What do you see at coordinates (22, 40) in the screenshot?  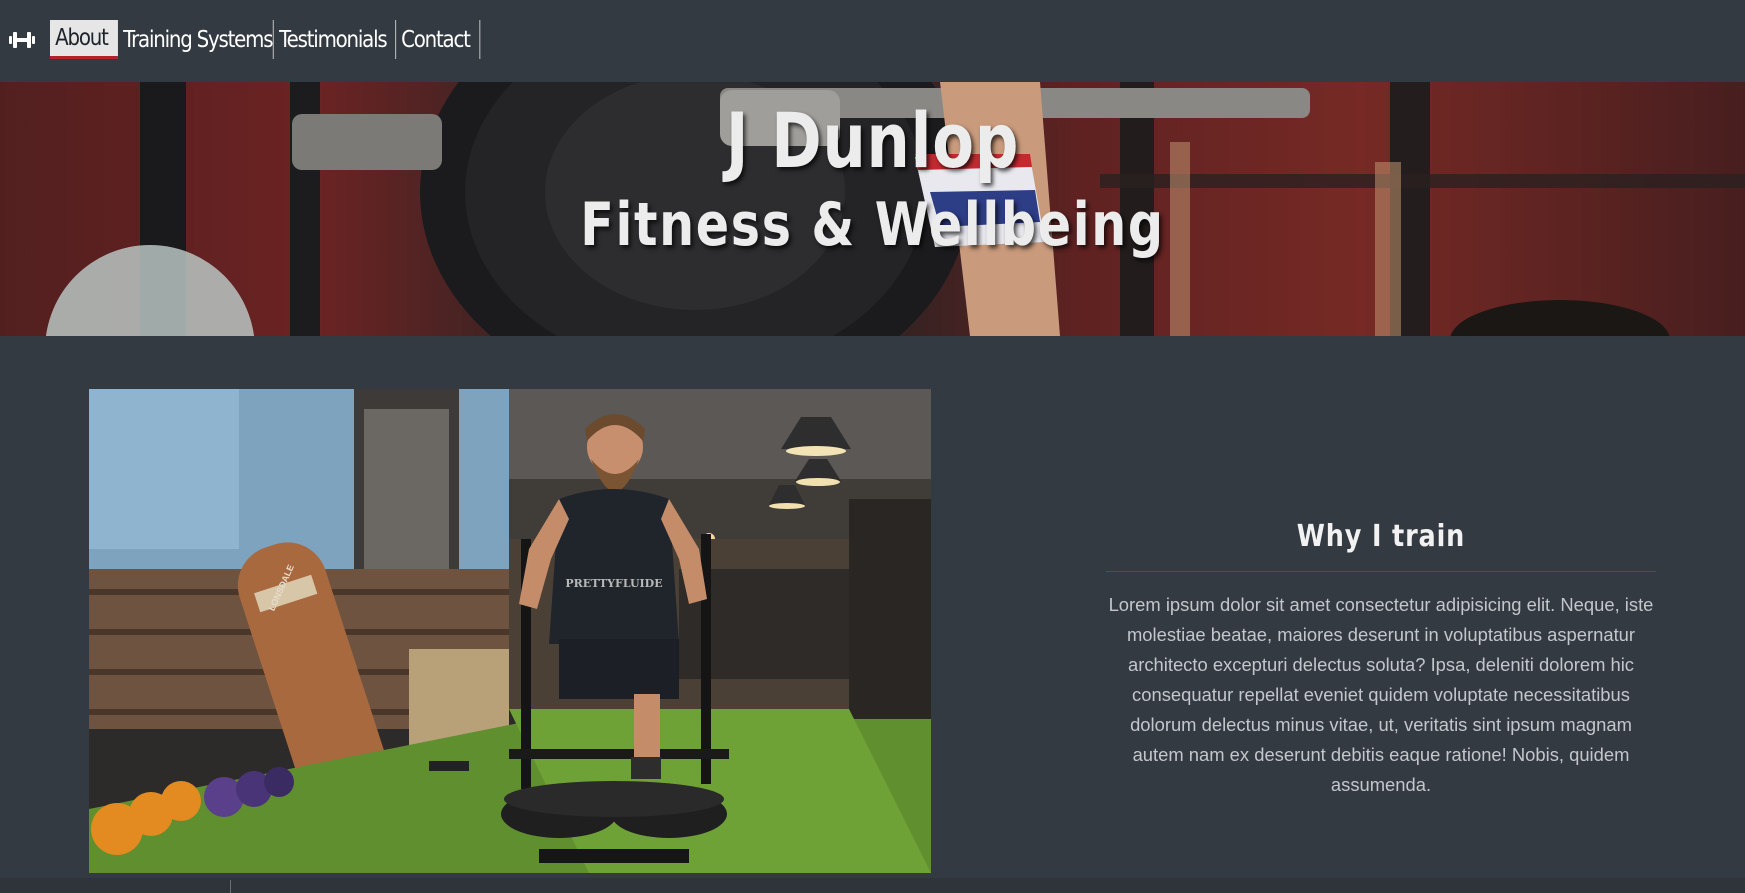 I see `dumbbell-icon` at bounding box center [22, 40].